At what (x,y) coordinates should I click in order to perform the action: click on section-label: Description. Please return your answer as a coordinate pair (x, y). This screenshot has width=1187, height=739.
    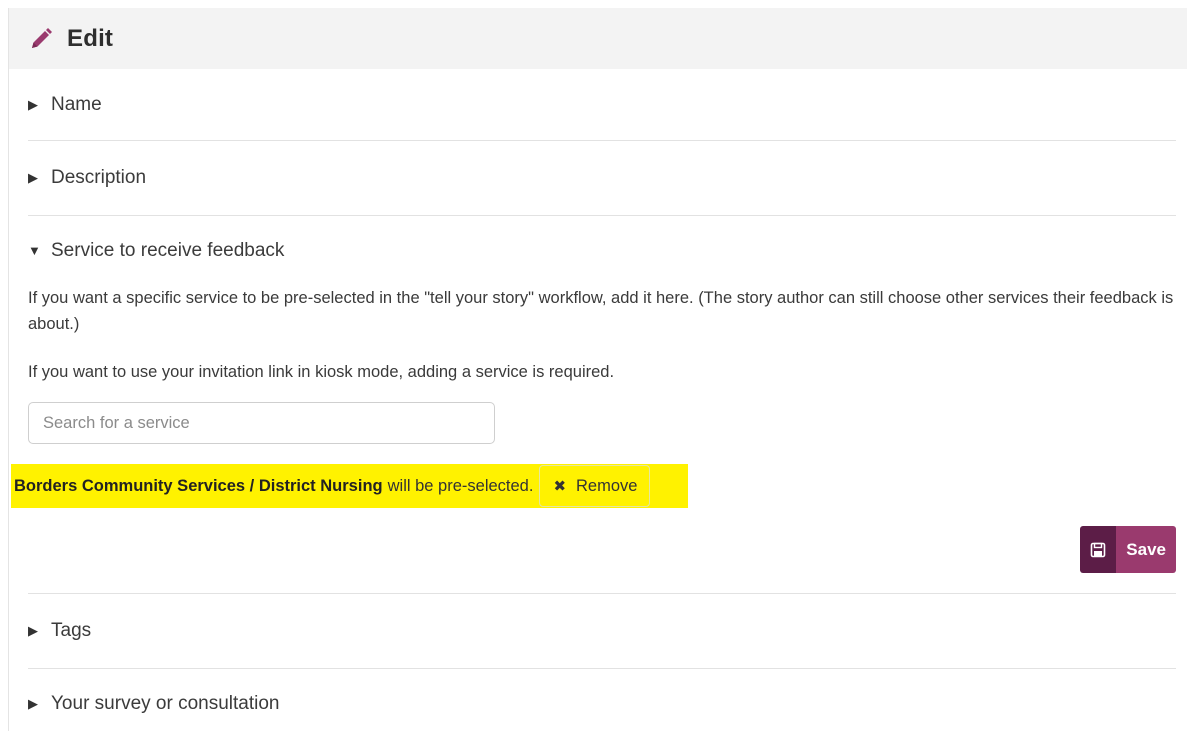
    Looking at the image, I should click on (99, 177).